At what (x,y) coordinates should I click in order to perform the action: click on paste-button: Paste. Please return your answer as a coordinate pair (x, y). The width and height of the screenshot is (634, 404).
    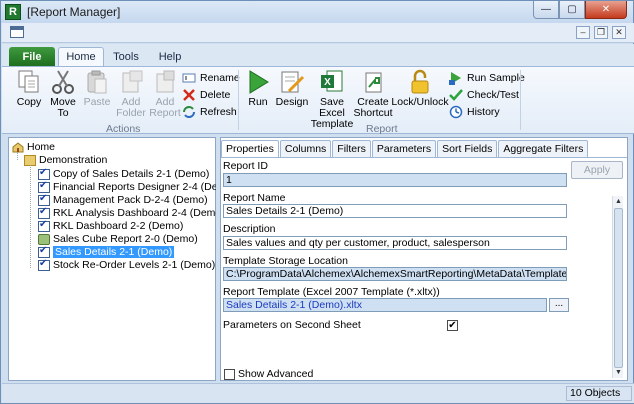
    Looking at the image, I should click on (97, 88).